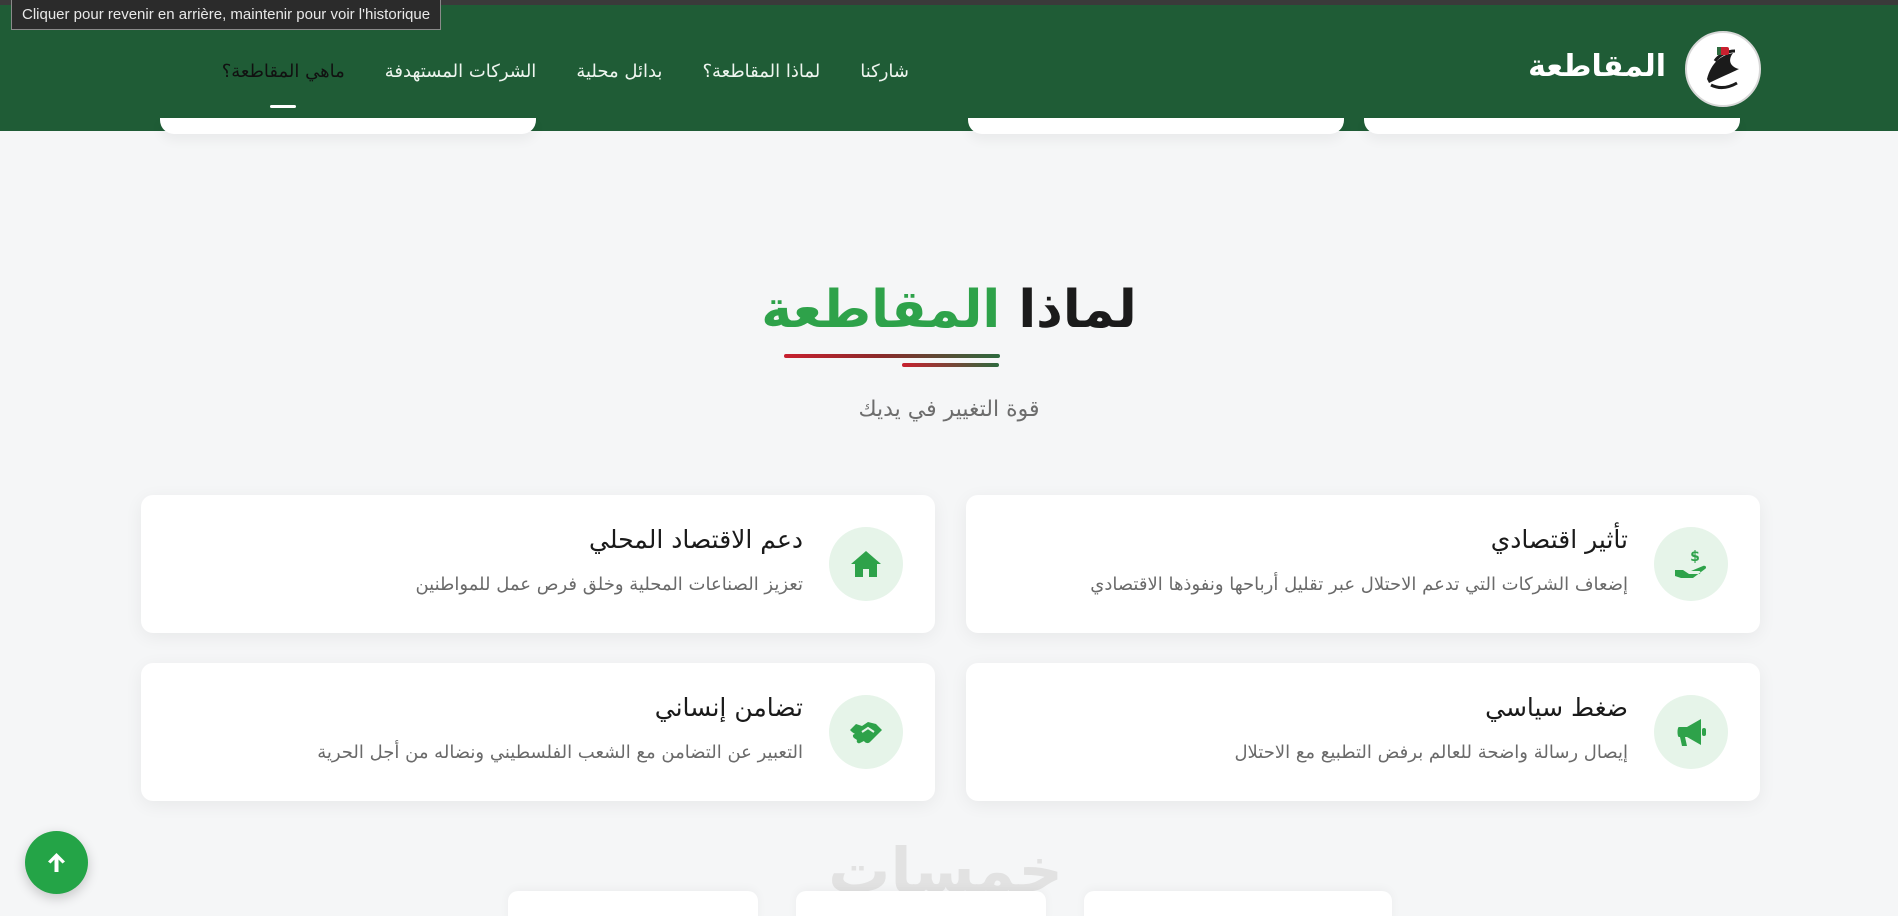  I want to click on section-title-green: المقاطعة, so click(881, 310).